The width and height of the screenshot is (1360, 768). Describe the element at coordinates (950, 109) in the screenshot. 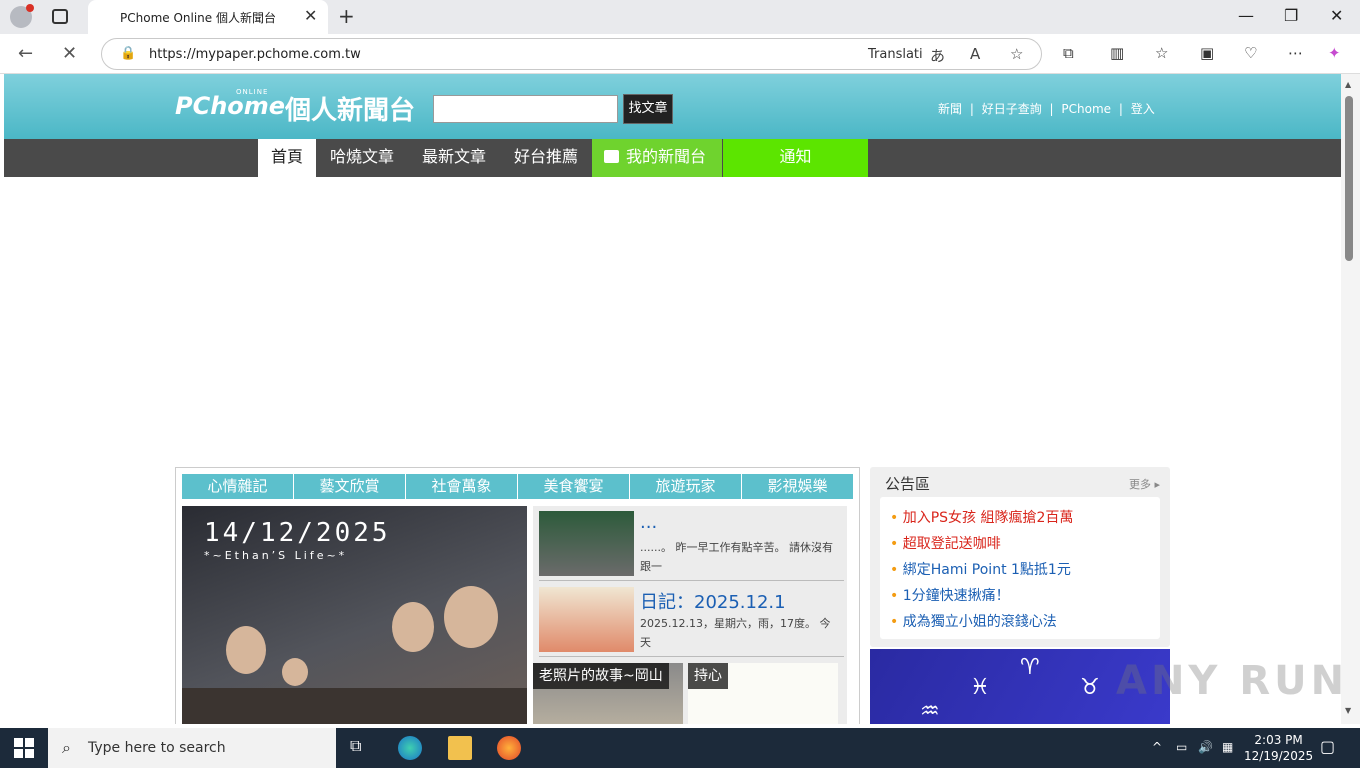

I see `link-news: 新聞` at that location.